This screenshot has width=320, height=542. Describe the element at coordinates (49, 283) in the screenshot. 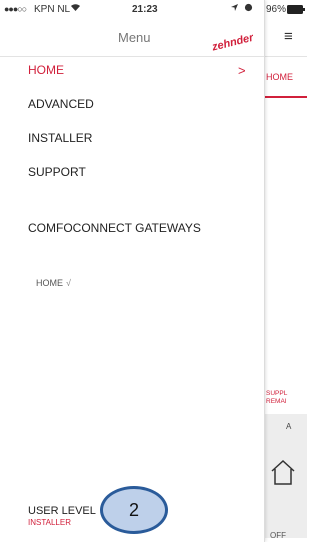

I see `gateway-name: HOME` at that location.